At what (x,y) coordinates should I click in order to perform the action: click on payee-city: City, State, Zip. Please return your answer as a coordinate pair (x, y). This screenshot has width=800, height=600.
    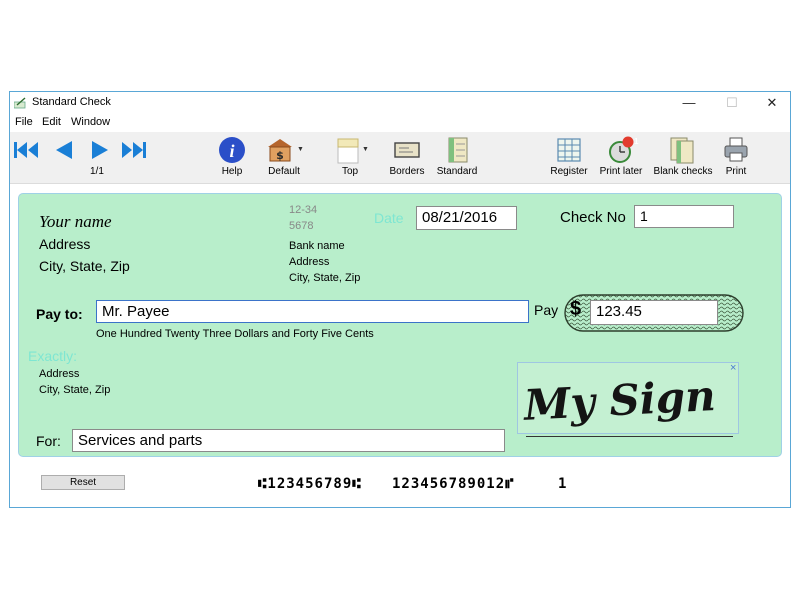
    Looking at the image, I should click on (74, 390).